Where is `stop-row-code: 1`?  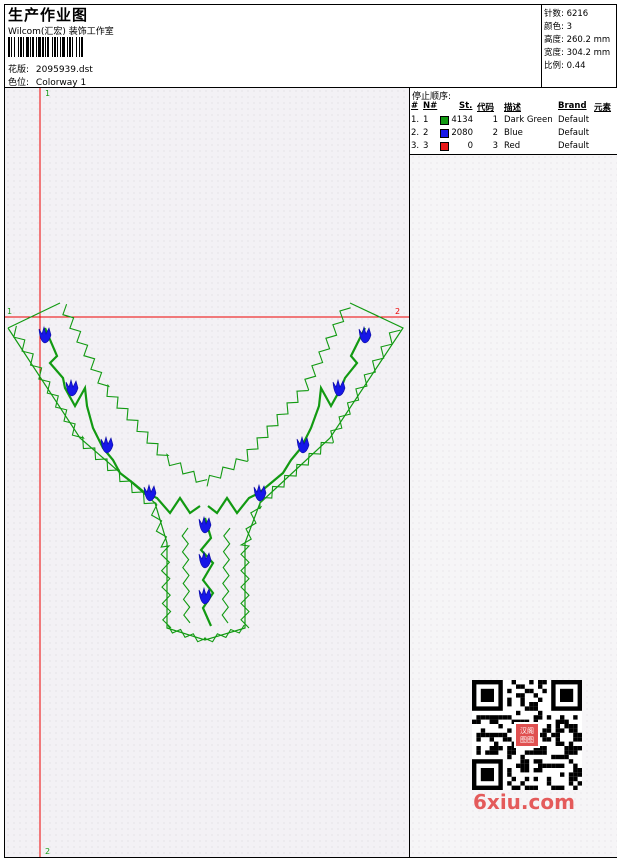 stop-row-code: 1 is located at coordinates (495, 120).